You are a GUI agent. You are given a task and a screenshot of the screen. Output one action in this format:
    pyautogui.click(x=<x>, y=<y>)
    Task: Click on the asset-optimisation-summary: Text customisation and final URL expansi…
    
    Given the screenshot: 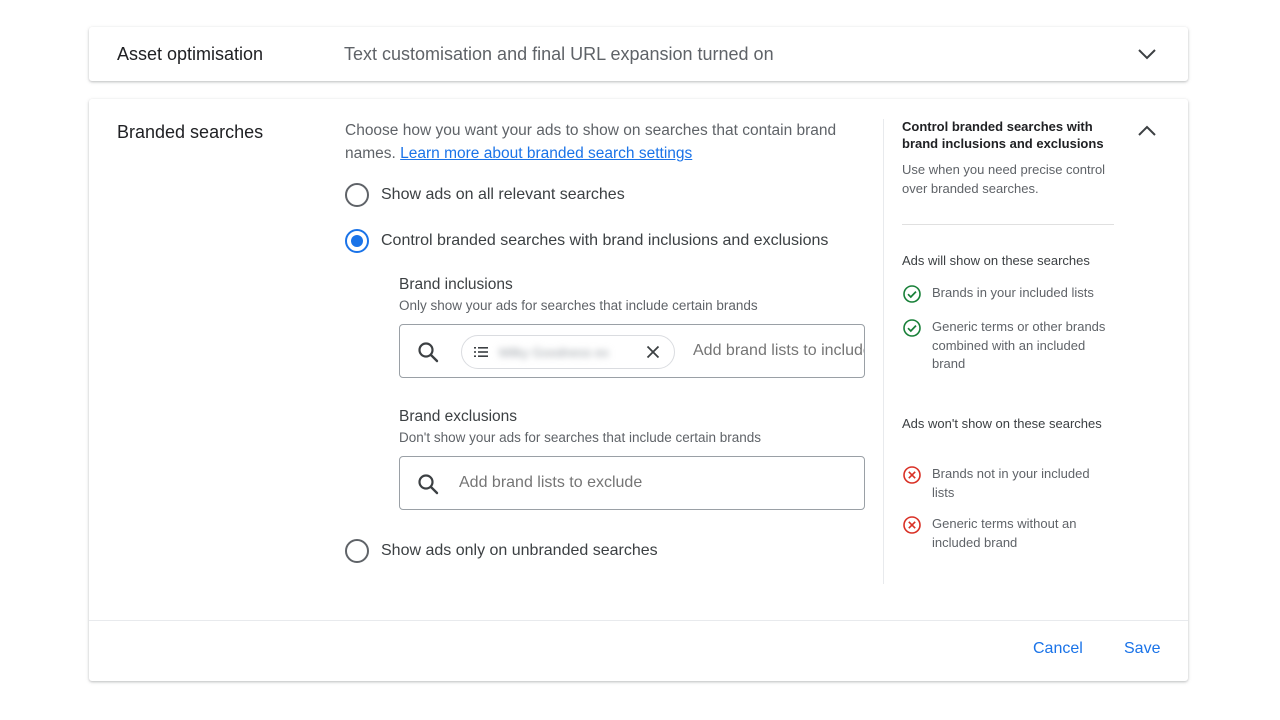 What is the action you would take?
    pyautogui.click(x=559, y=54)
    